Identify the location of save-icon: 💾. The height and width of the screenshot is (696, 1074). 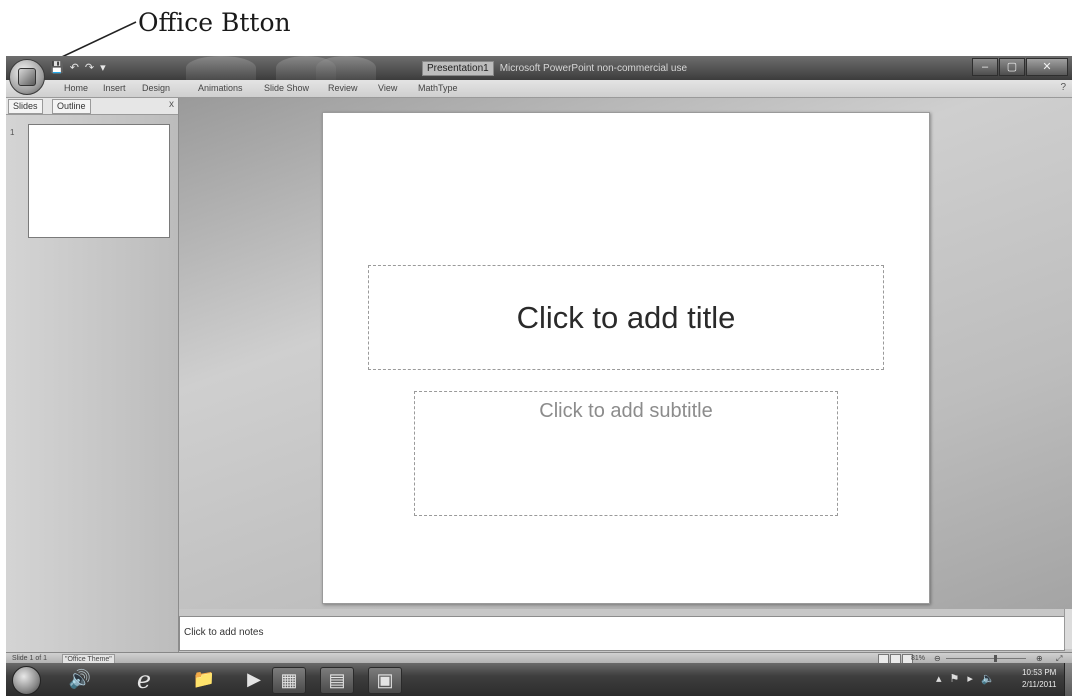
(57, 68).